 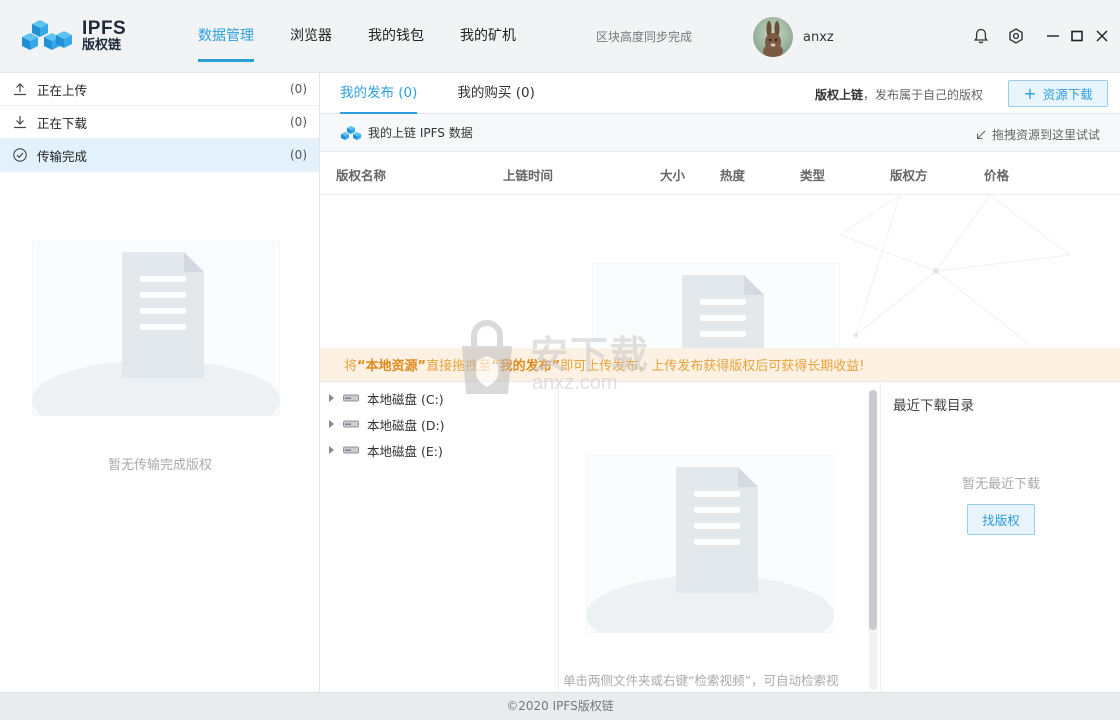 I want to click on drag-hint: 拖拽资源到这里试试, so click(x=1037, y=134).